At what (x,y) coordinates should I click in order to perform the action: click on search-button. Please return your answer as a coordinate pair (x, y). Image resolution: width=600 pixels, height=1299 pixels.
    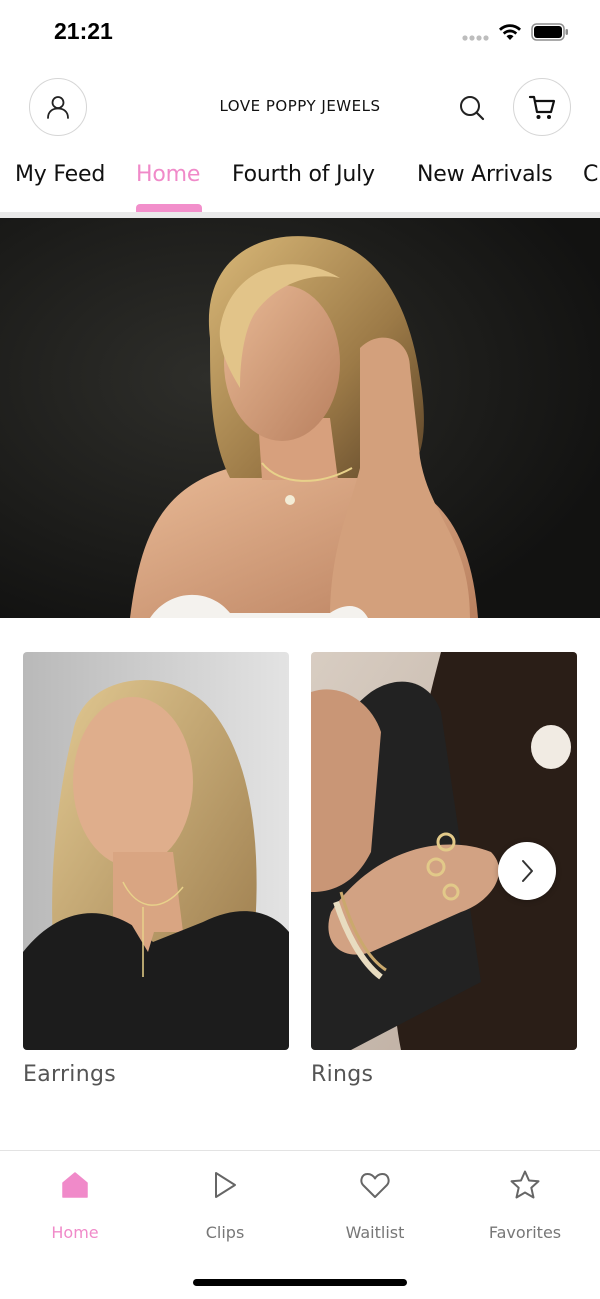
    Looking at the image, I should click on (472, 108).